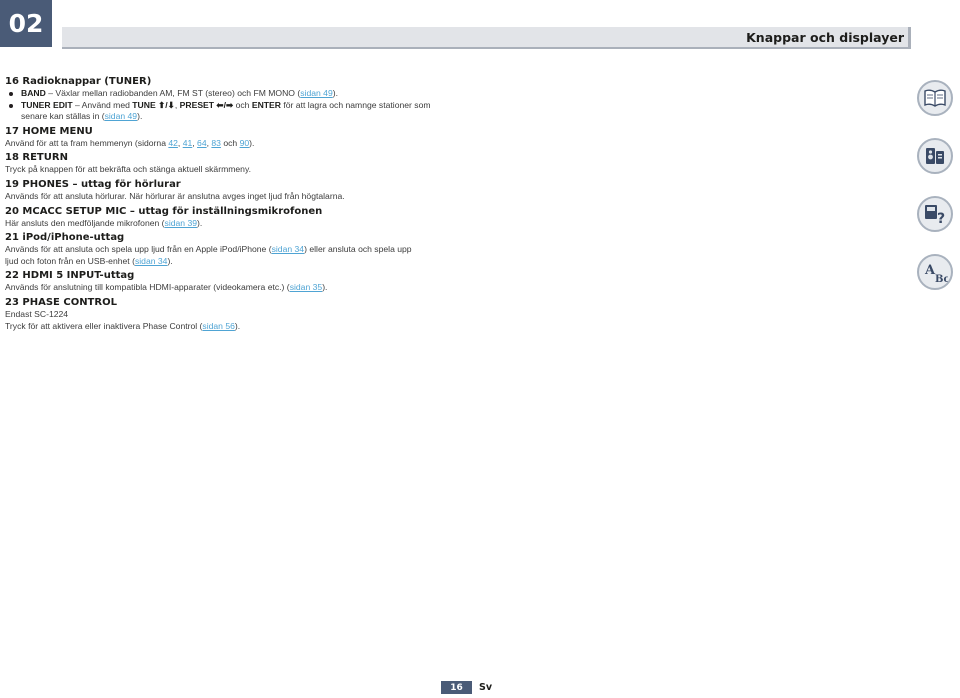 This screenshot has height=698, width=960. Describe the element at coordinates (153, 104) in the screenshot. I see `button-name: TUNE ⬆/⬇` at that location.